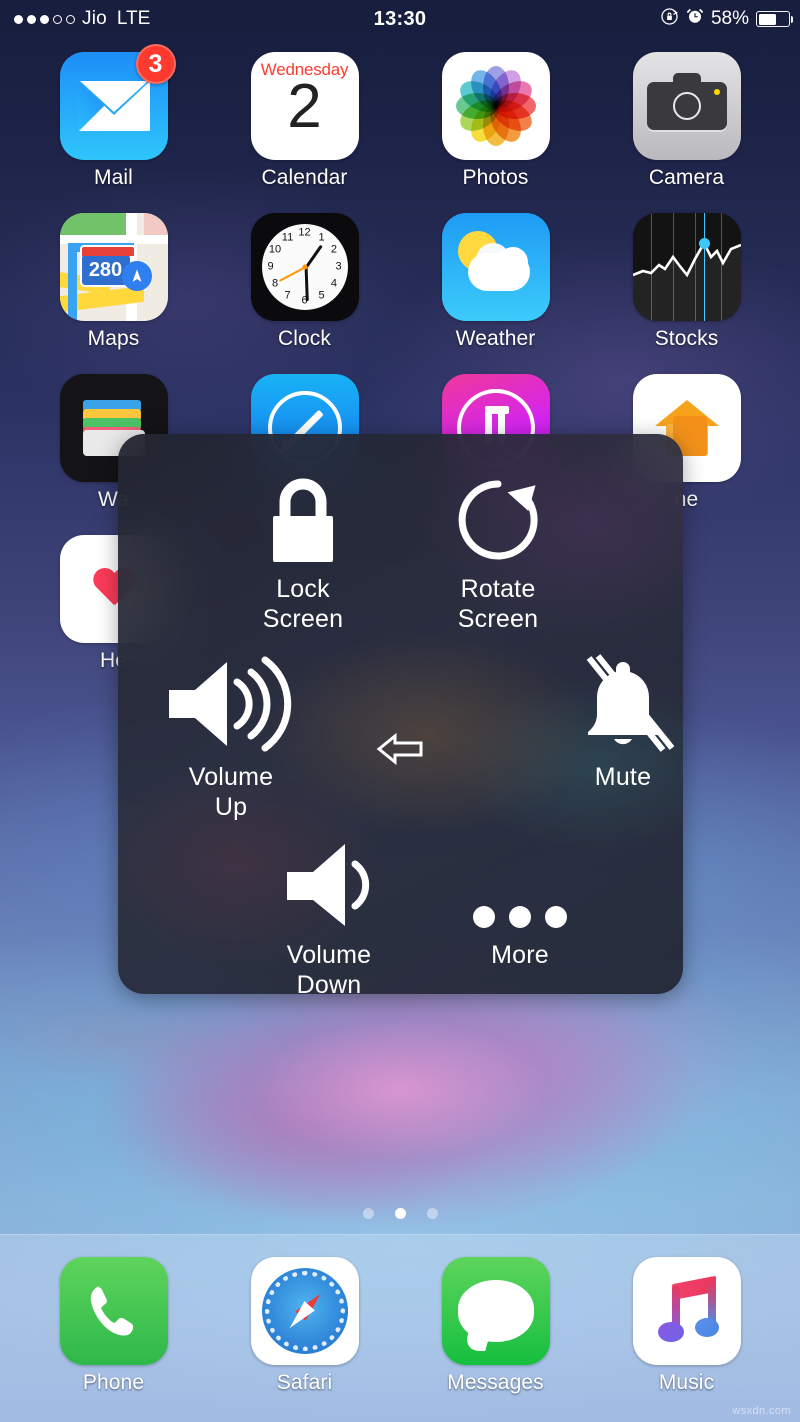  Describe the element at coordinates (304, 1382) in the screenshot. I see `dock-label: Safari` at that location.